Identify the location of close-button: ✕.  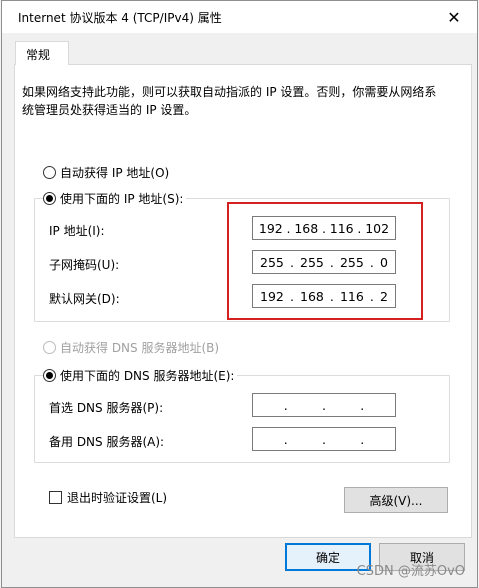
(454, 17).